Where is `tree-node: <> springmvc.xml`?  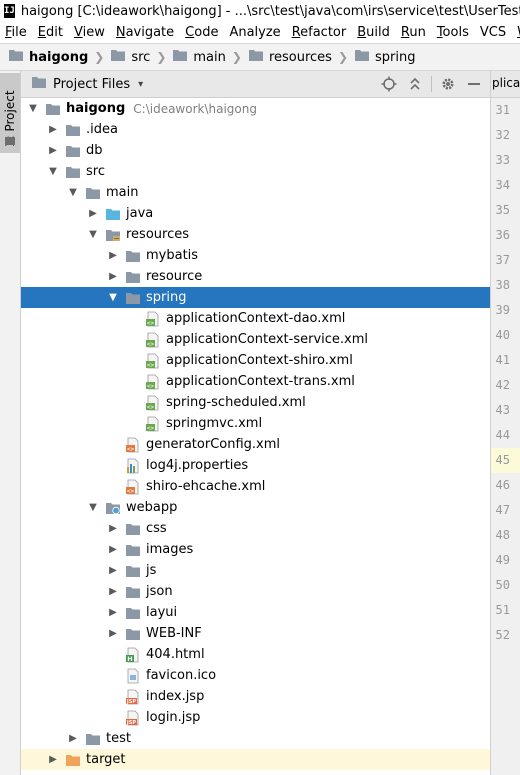
tree-node: <> springmvc.xml is located at coordinates (255, 423).